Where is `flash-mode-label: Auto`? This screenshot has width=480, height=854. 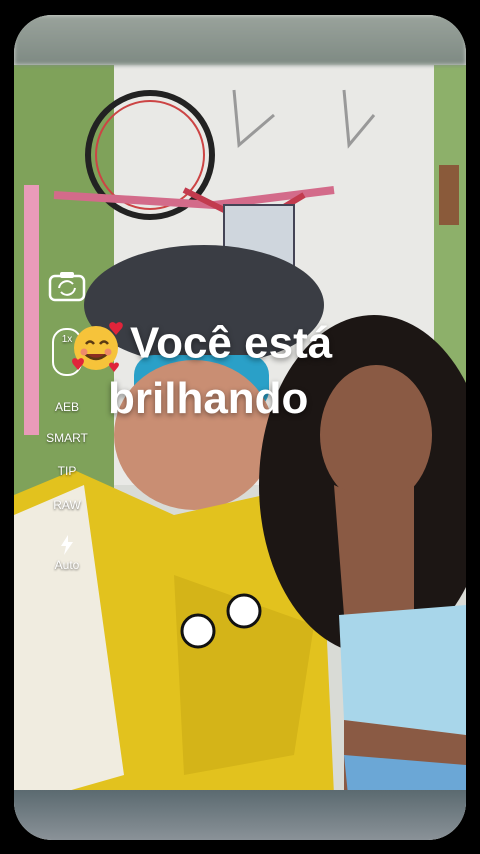
flash-mode-label: Auto is located at coordinates (67, 565).